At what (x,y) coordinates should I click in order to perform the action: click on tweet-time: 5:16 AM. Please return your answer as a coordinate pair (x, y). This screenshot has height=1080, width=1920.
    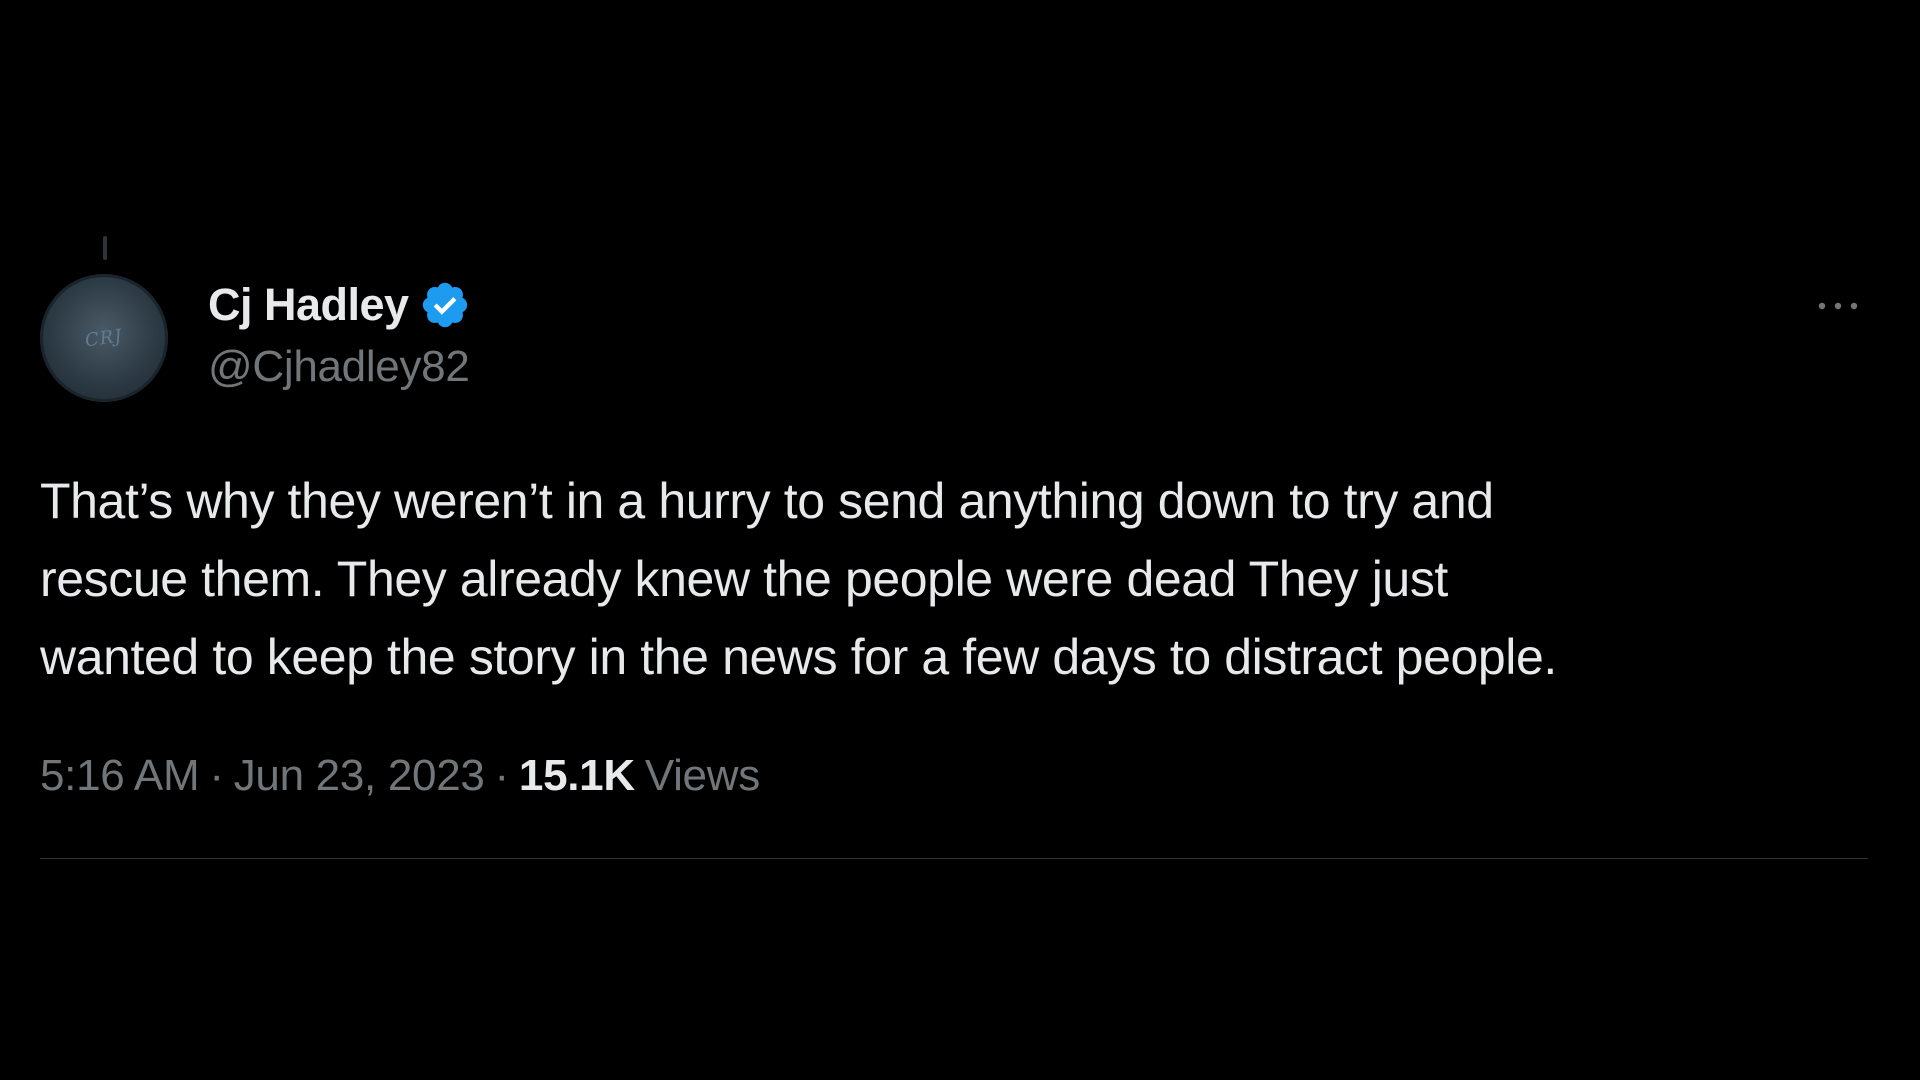
    Looking at the image, I should click on (120, 776).